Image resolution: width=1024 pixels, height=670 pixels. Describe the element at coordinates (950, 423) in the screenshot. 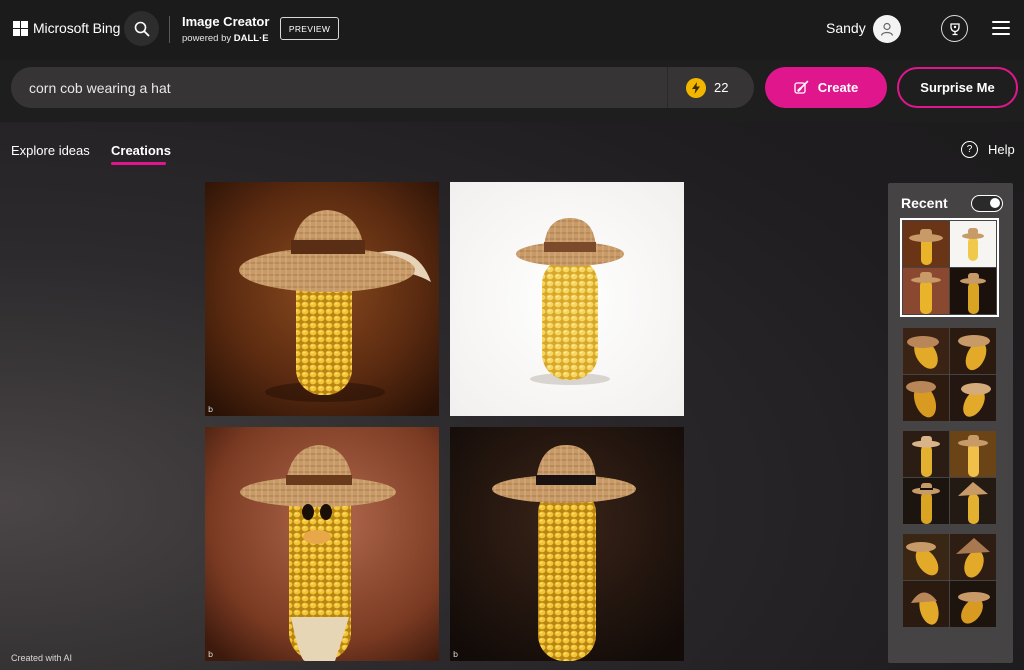

I see `recent-panel: Recent` at that location.